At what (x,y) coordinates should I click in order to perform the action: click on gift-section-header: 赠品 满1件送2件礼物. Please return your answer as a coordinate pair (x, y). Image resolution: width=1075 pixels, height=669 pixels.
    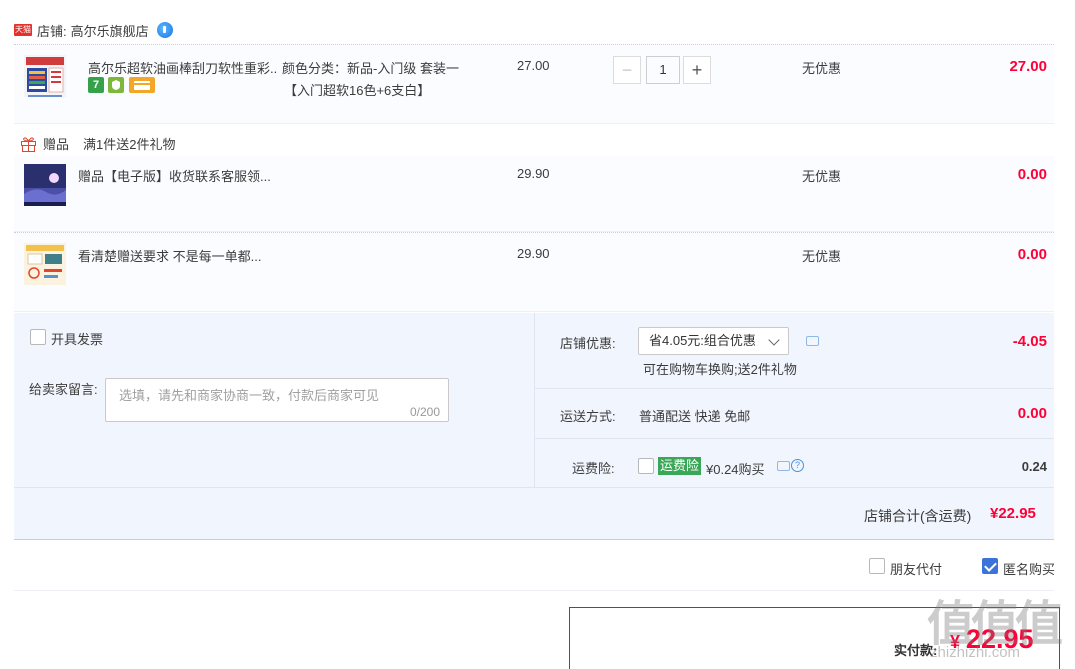
    Looking at the image, I should click on (97, 143).